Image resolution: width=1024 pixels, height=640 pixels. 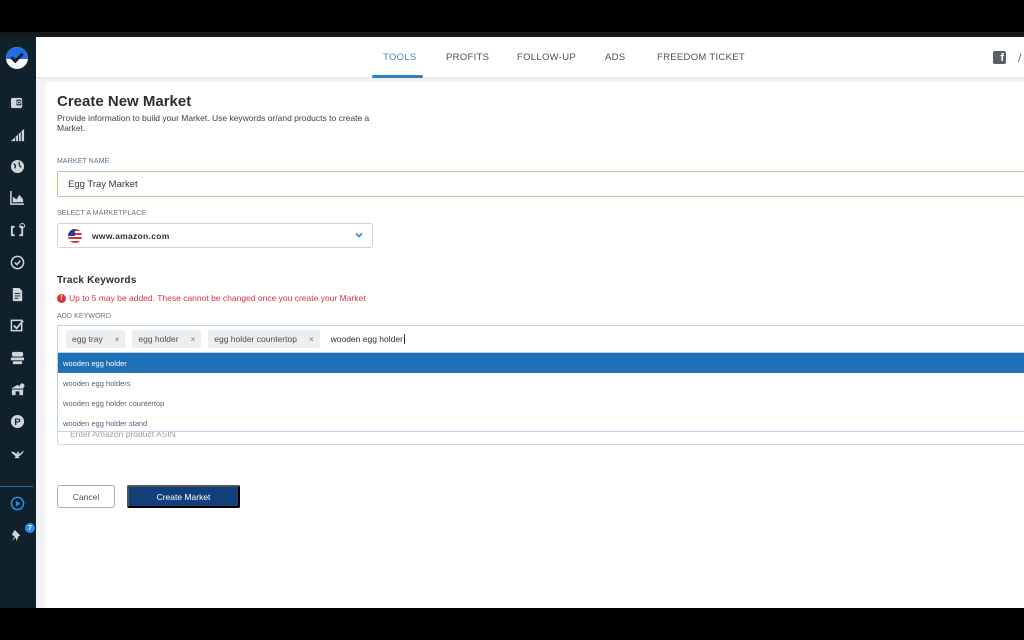 I want to click on marketplace-select: www.amazon.com, so click(x=215, y=235).